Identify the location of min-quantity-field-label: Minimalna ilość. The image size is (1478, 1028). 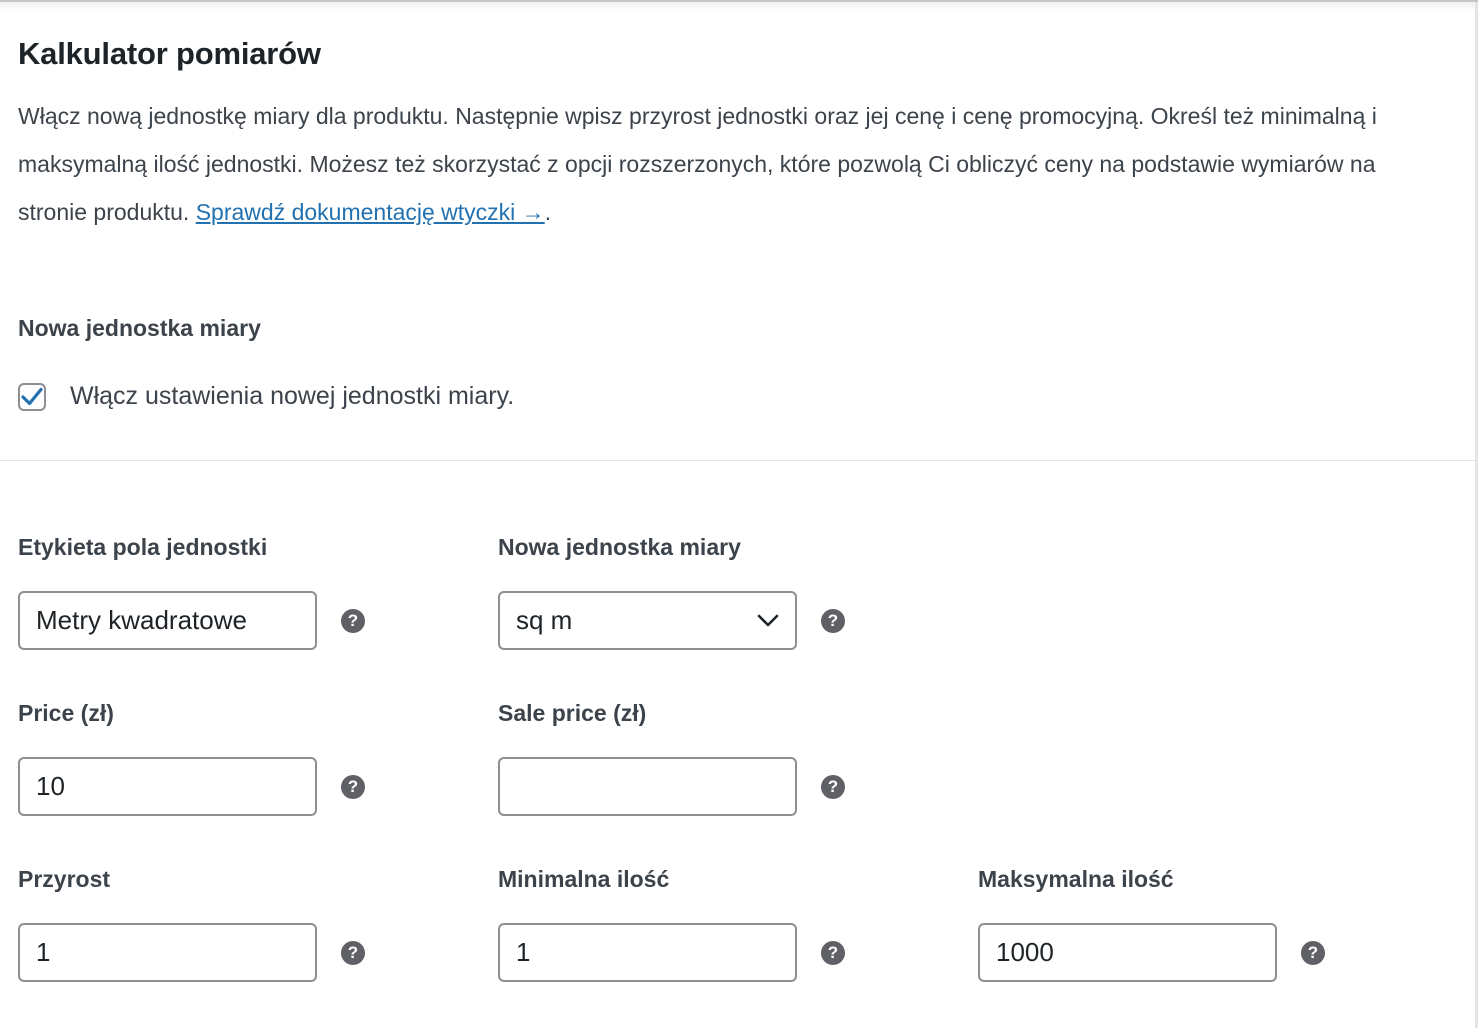
(584, 879).